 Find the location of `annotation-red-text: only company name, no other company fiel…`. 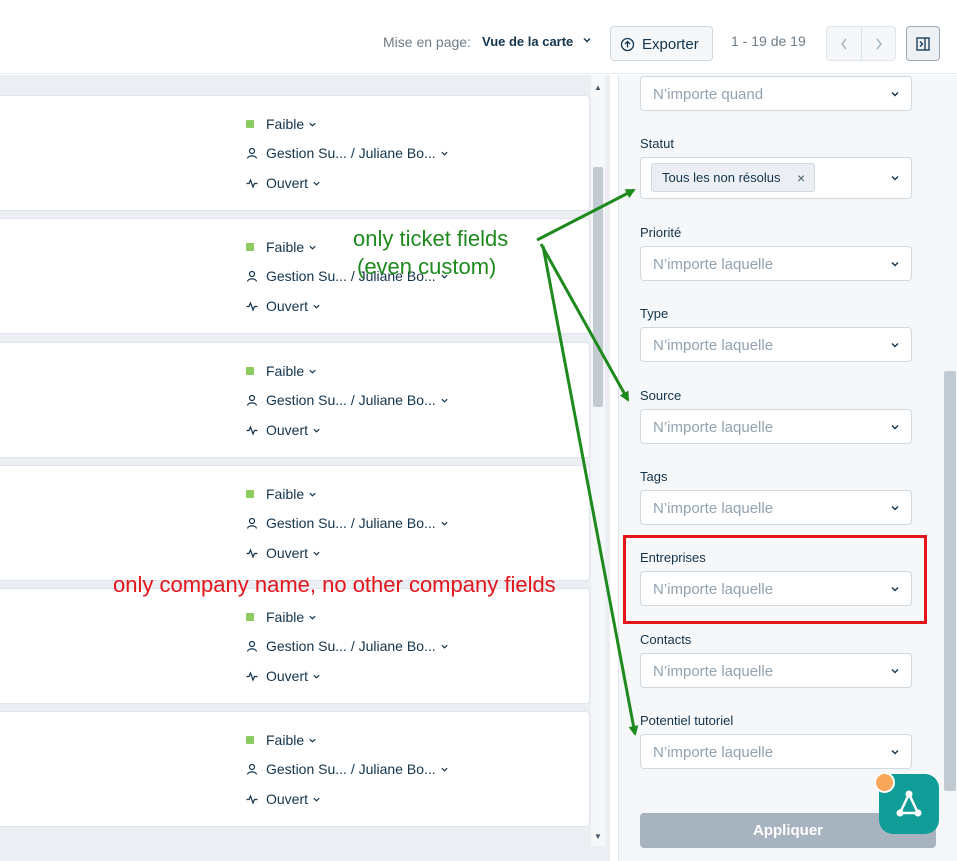

annotation-red-text: only company name, no other company fiel… is located at coordinates (334, 584).